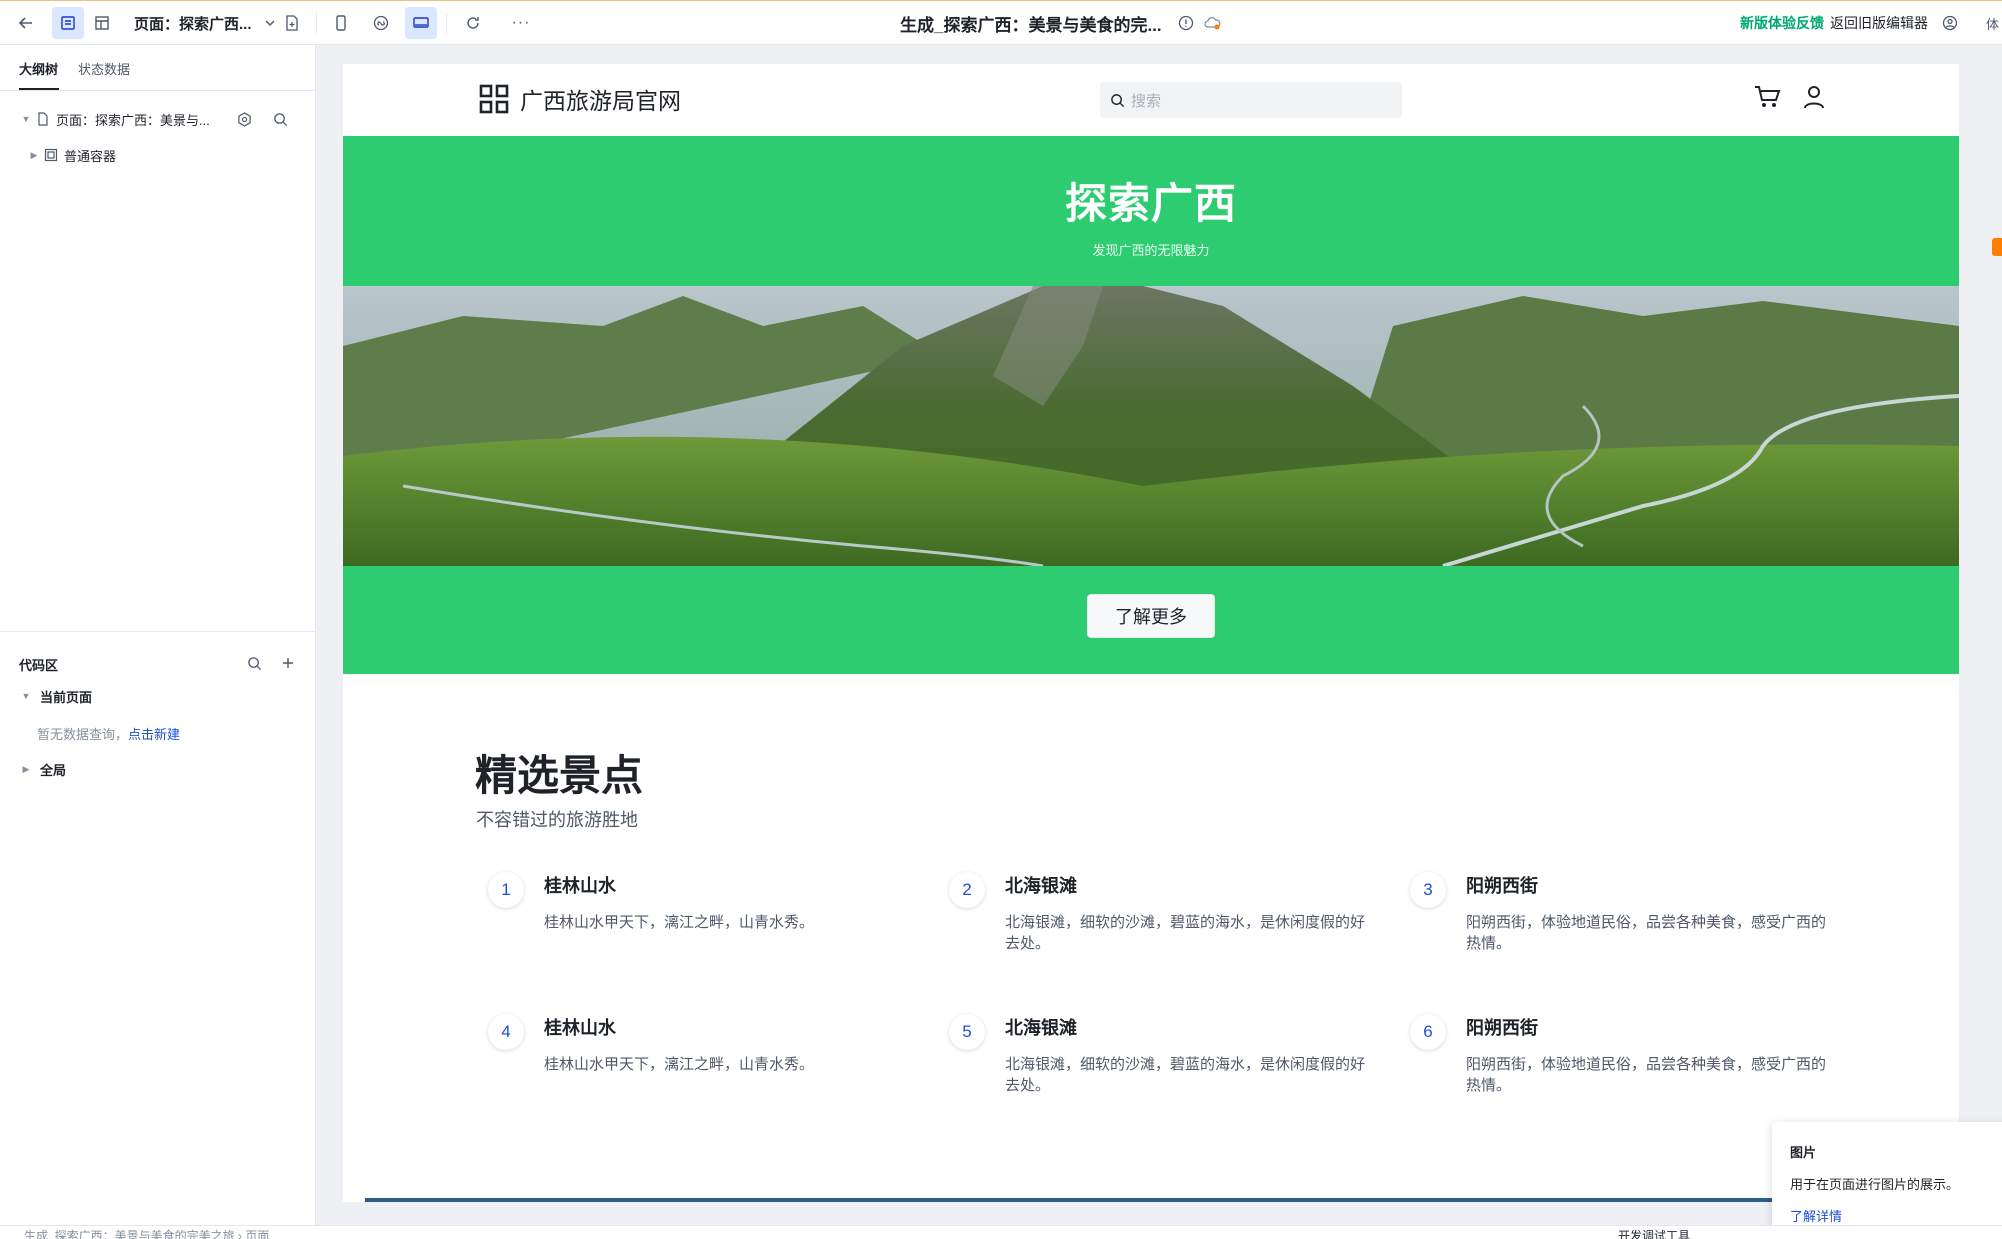 The image size is (2002, 1239). What do you see at coordinates (1875, 1184) in the screenshot?
I see `popover-description: 用于在页面进行图片的展示。` at bounding box center [1875, 1184].